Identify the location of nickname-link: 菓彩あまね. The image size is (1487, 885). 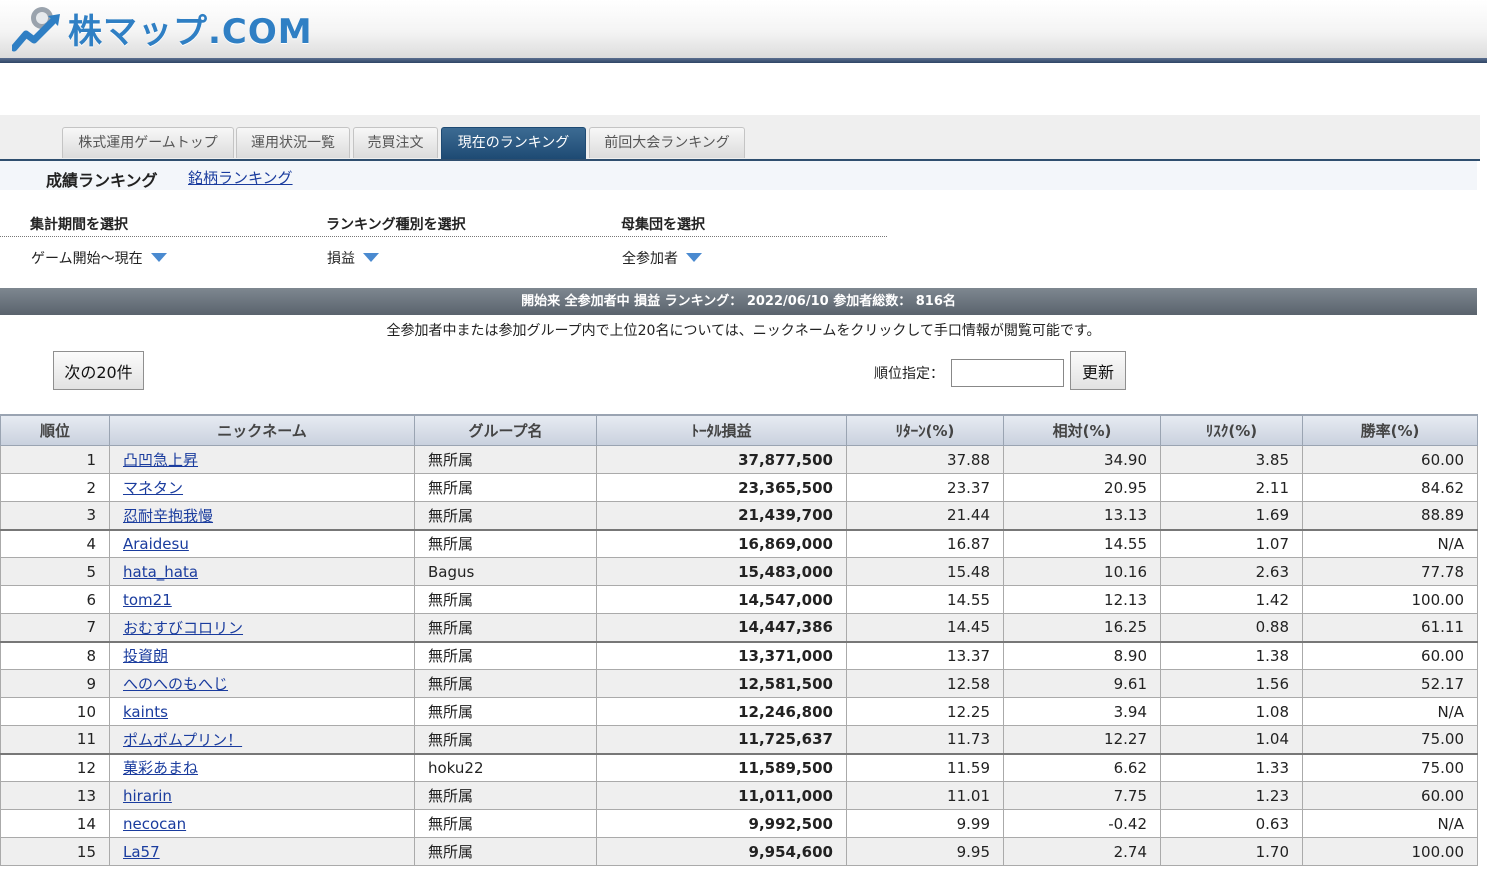
(160, 768).